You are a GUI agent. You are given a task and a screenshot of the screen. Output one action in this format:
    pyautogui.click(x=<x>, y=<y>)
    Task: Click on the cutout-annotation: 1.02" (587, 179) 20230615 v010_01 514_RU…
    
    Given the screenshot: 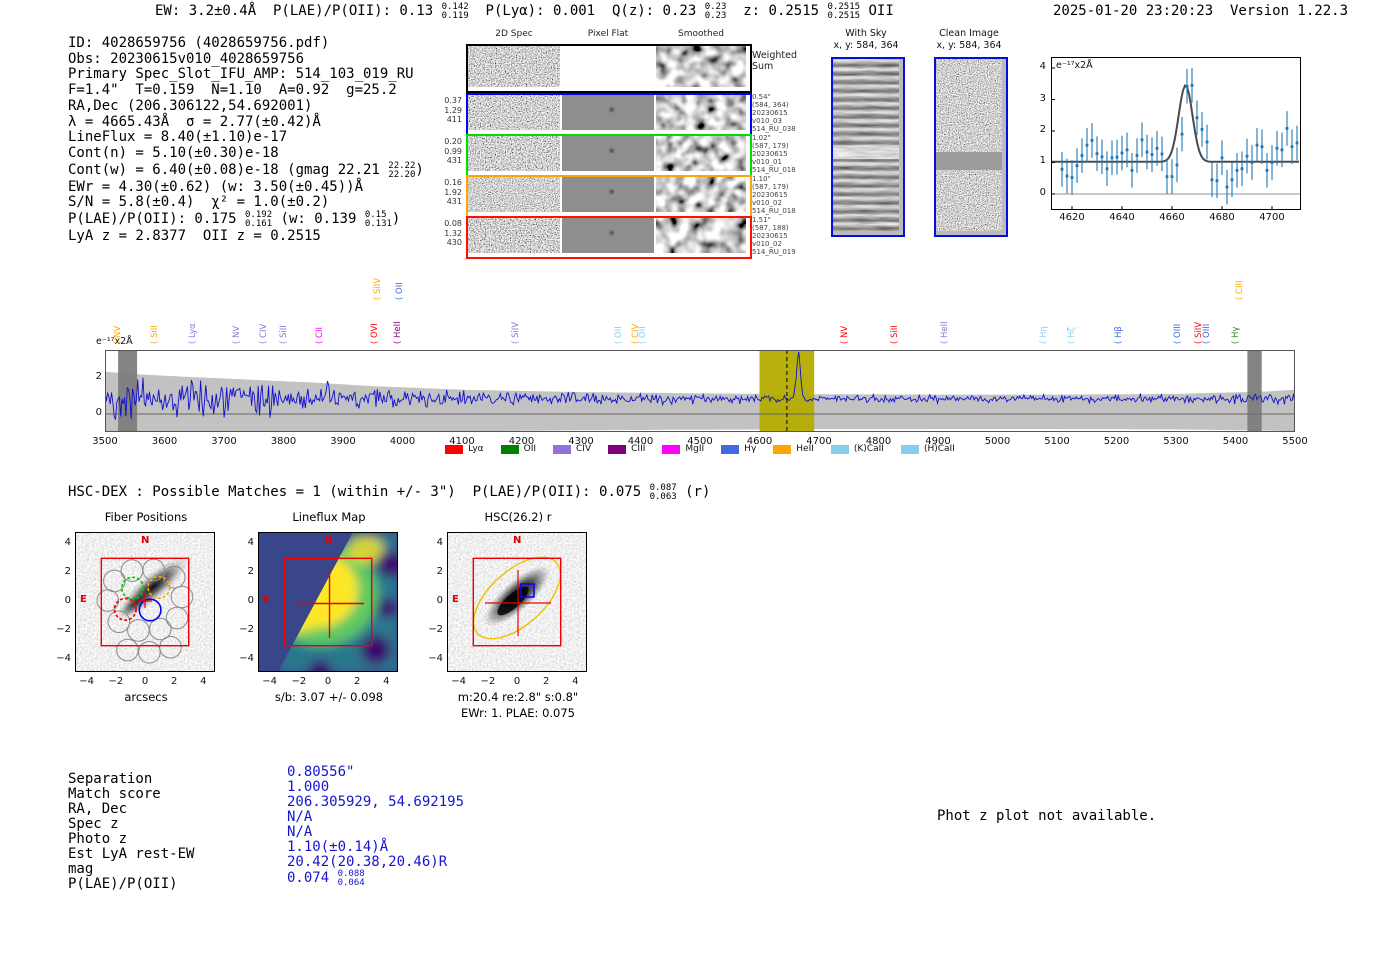 What is the action you would take?
    pyautogui.click(x=774, y=154)
    